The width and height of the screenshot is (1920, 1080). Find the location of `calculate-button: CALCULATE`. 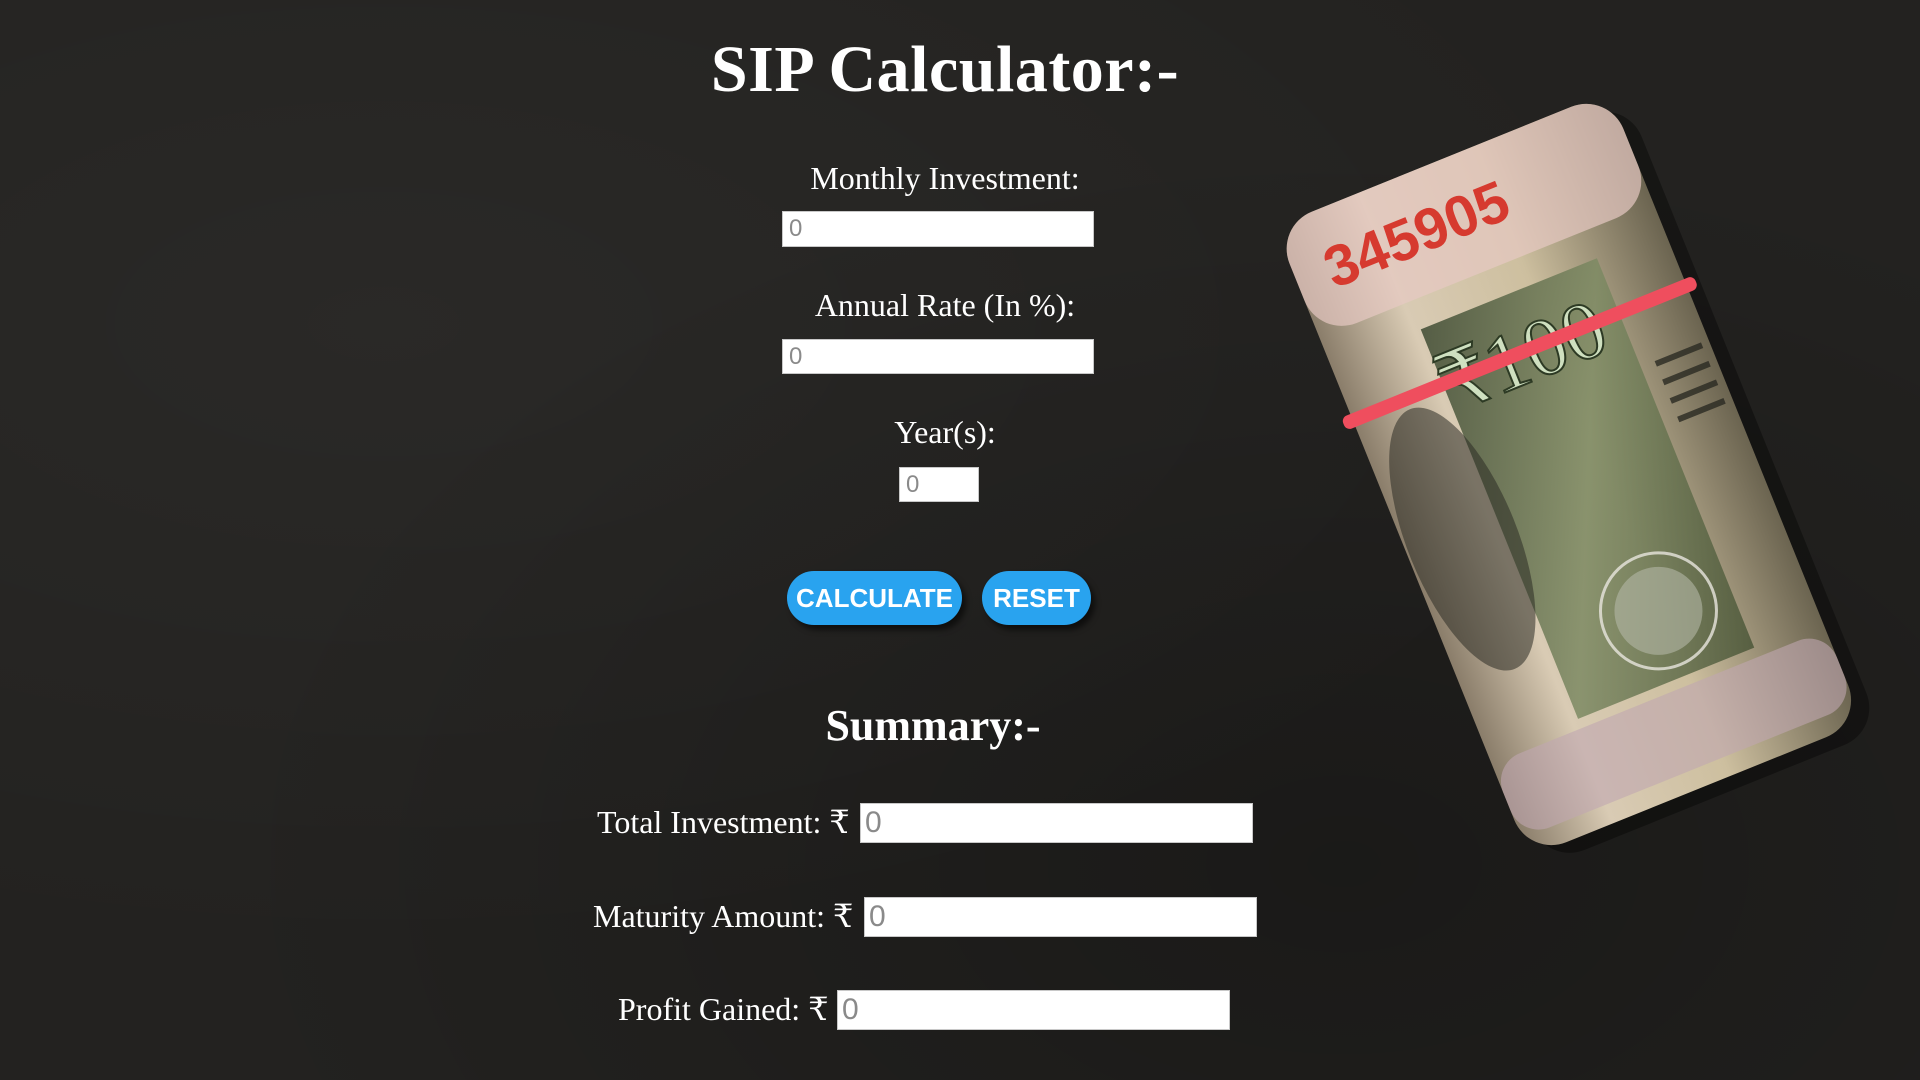

calculate-button: CALCULATE is located at coordinates (874, 598).